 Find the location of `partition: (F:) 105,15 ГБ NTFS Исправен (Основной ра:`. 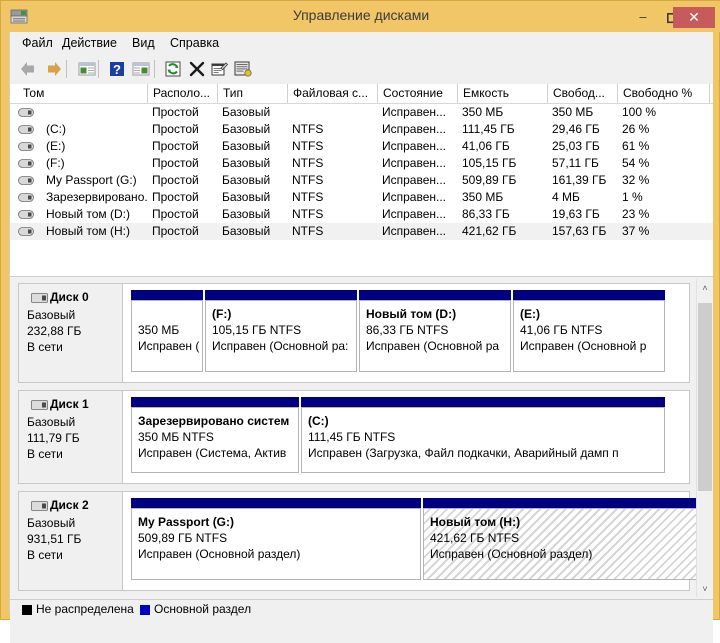

partition: (F:) 105,15 ГБ NTFS Исправен (Основной ра: is located at coordinates (281, 331).